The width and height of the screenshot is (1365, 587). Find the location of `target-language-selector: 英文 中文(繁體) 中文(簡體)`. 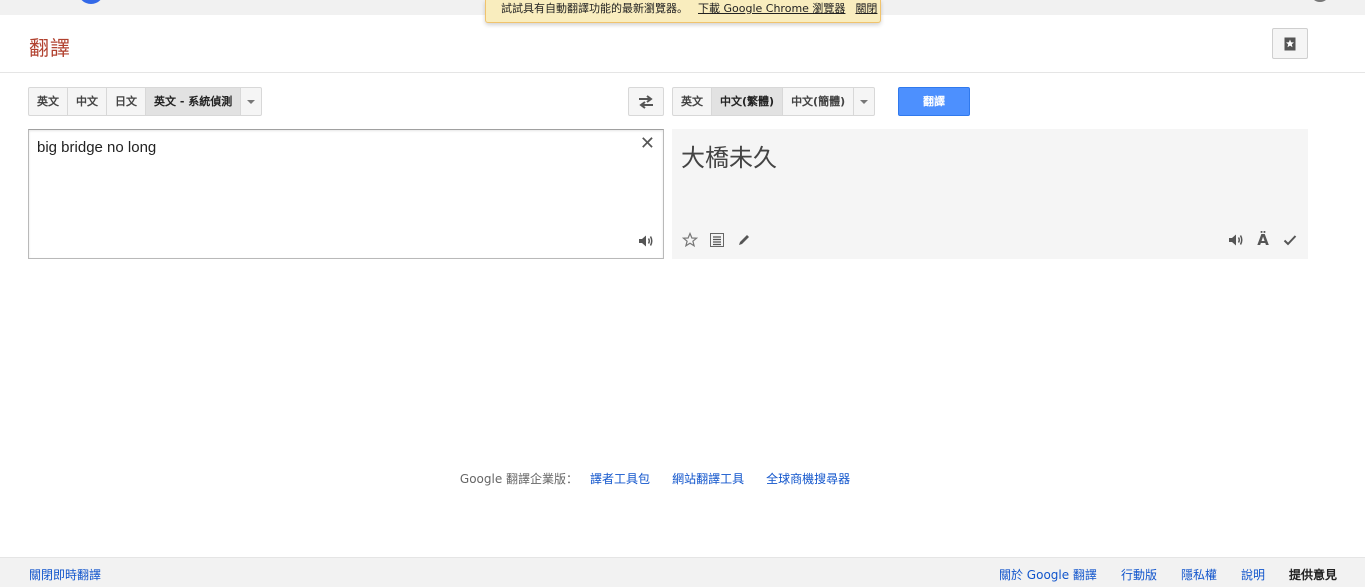

target-language-selector: 英文 中文(繁體) 中文(簡體) is located at coordinates (774, 101).